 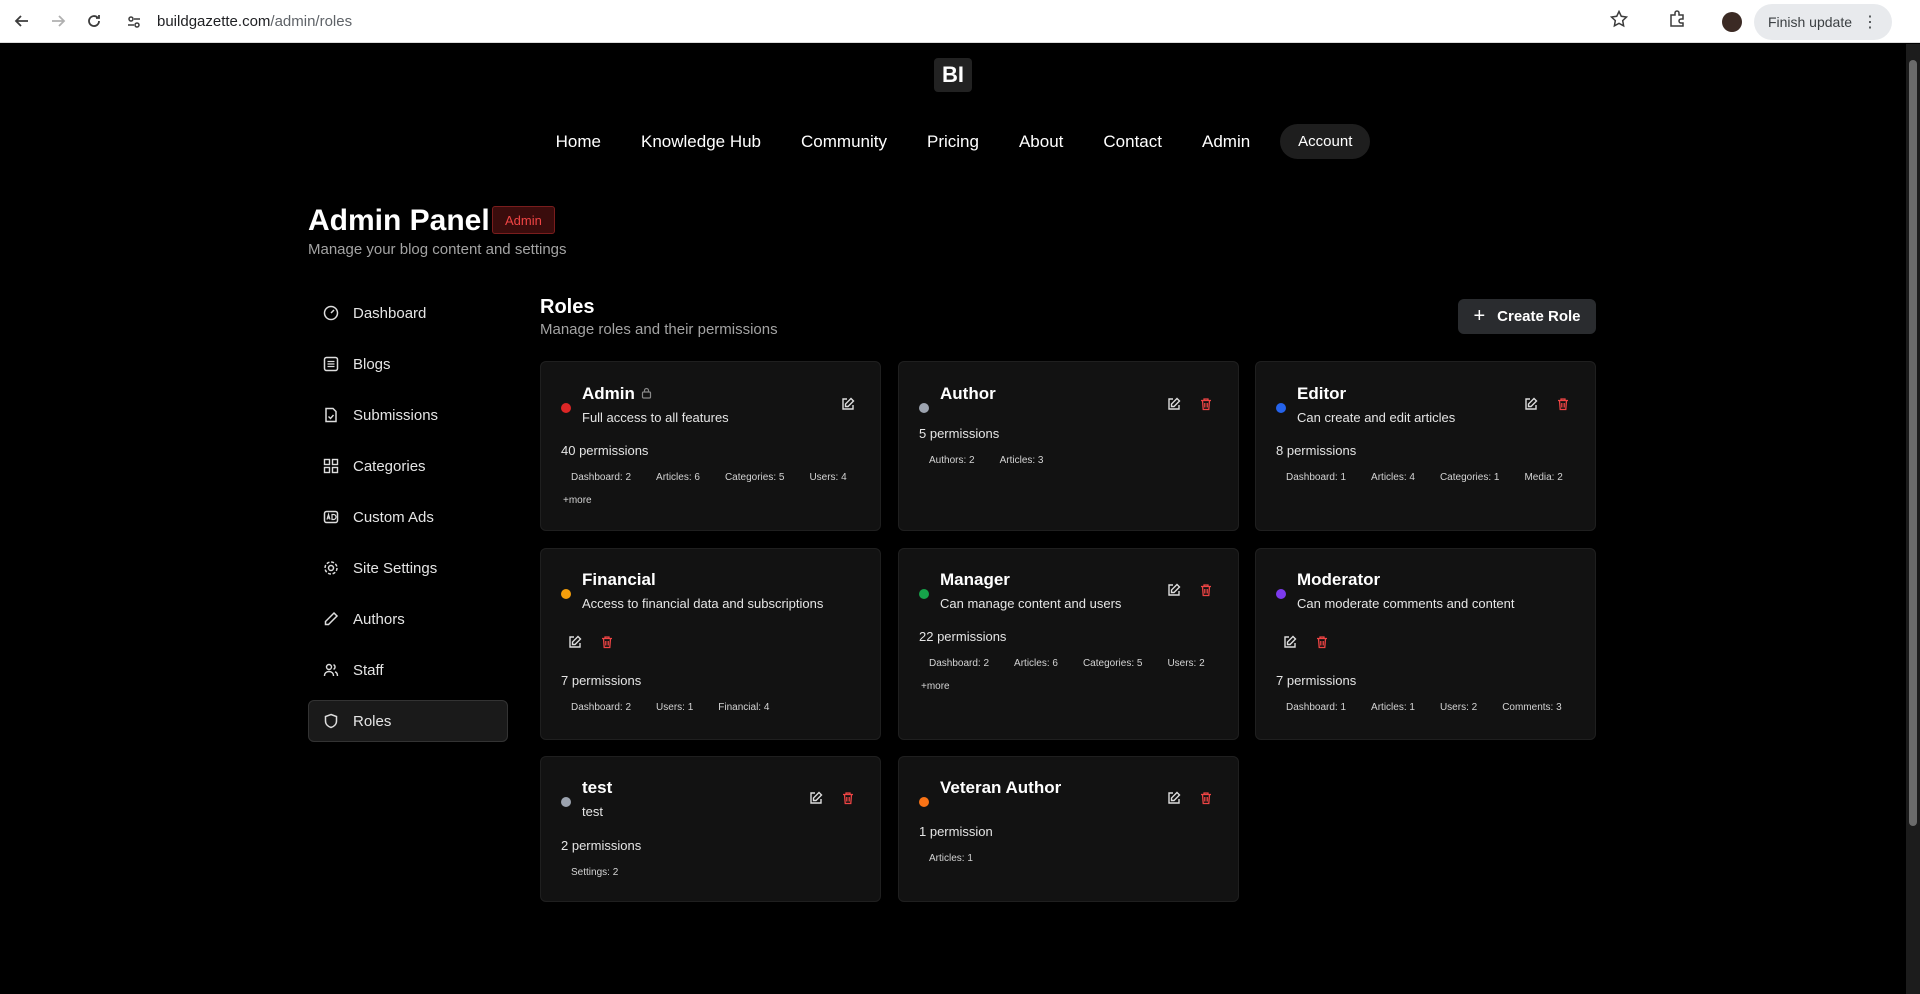 I want to click on permission-tag: Dashboard: 1, so click(x=1316, y=477).